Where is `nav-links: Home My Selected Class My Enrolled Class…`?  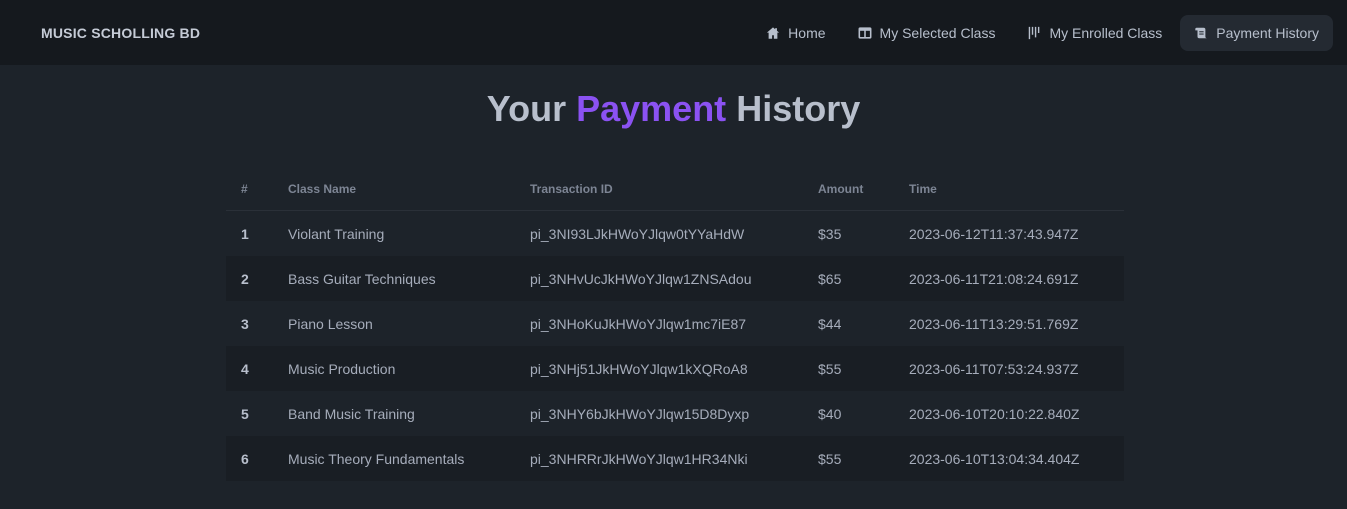
nav-links: Home My Selected Class My Enrolled Class… is located at coordinates (1042, 32).